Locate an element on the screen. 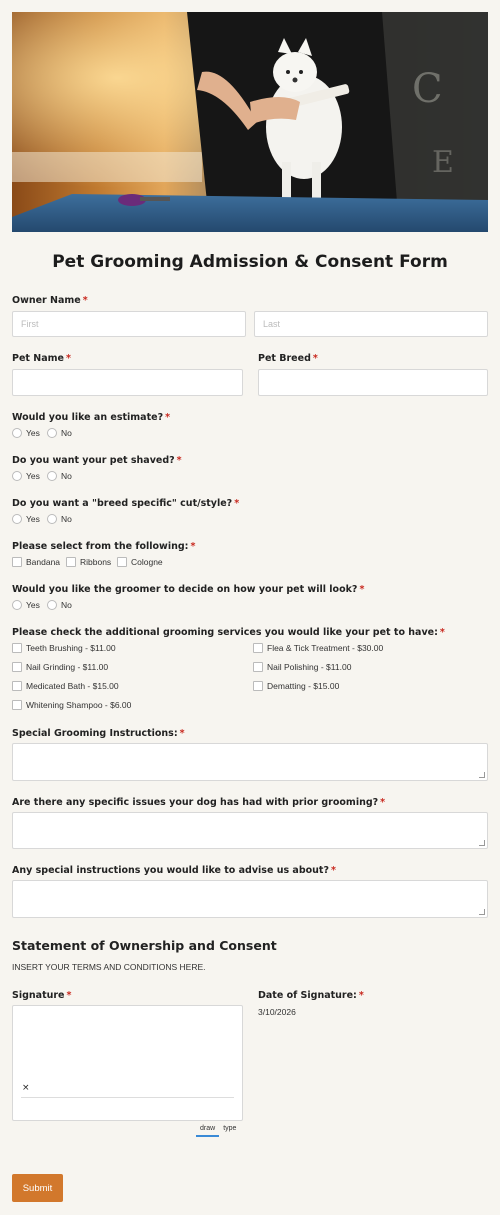  bandana-option: Bandana is located at coordinates (36, 562).